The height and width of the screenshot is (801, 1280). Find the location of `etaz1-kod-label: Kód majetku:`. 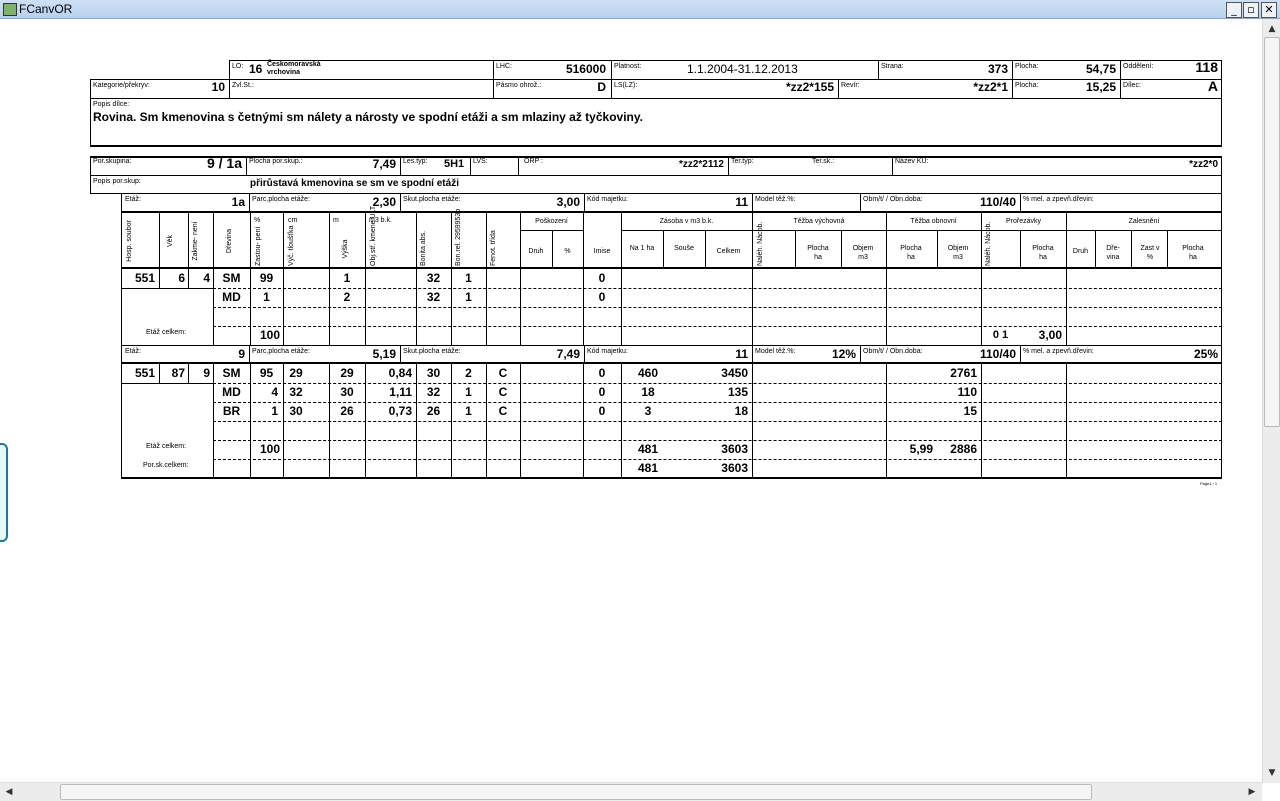

etaz1-kod-label: Kód majetku: is located at coordinates (607, 199).